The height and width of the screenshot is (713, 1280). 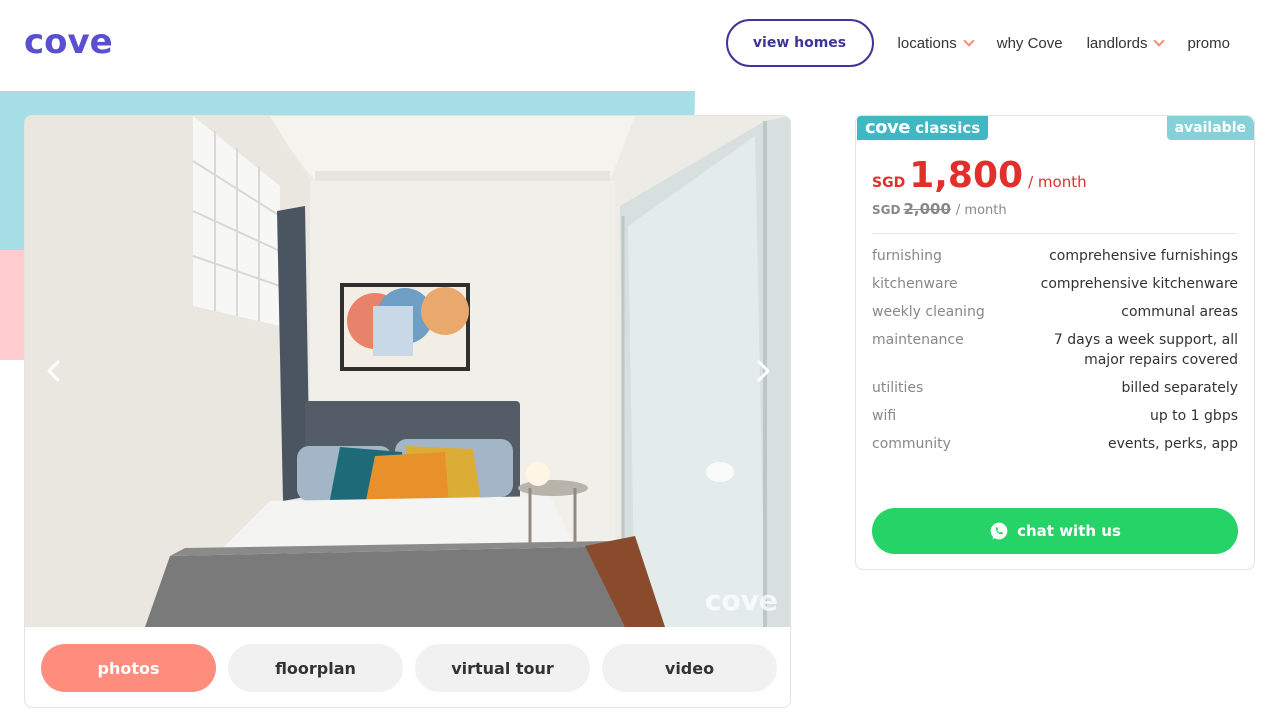 What do you see at coordinates (1179, 312) in the screenshot?
I see `spec-value: communal areas` at bounding box center [1179, 312].